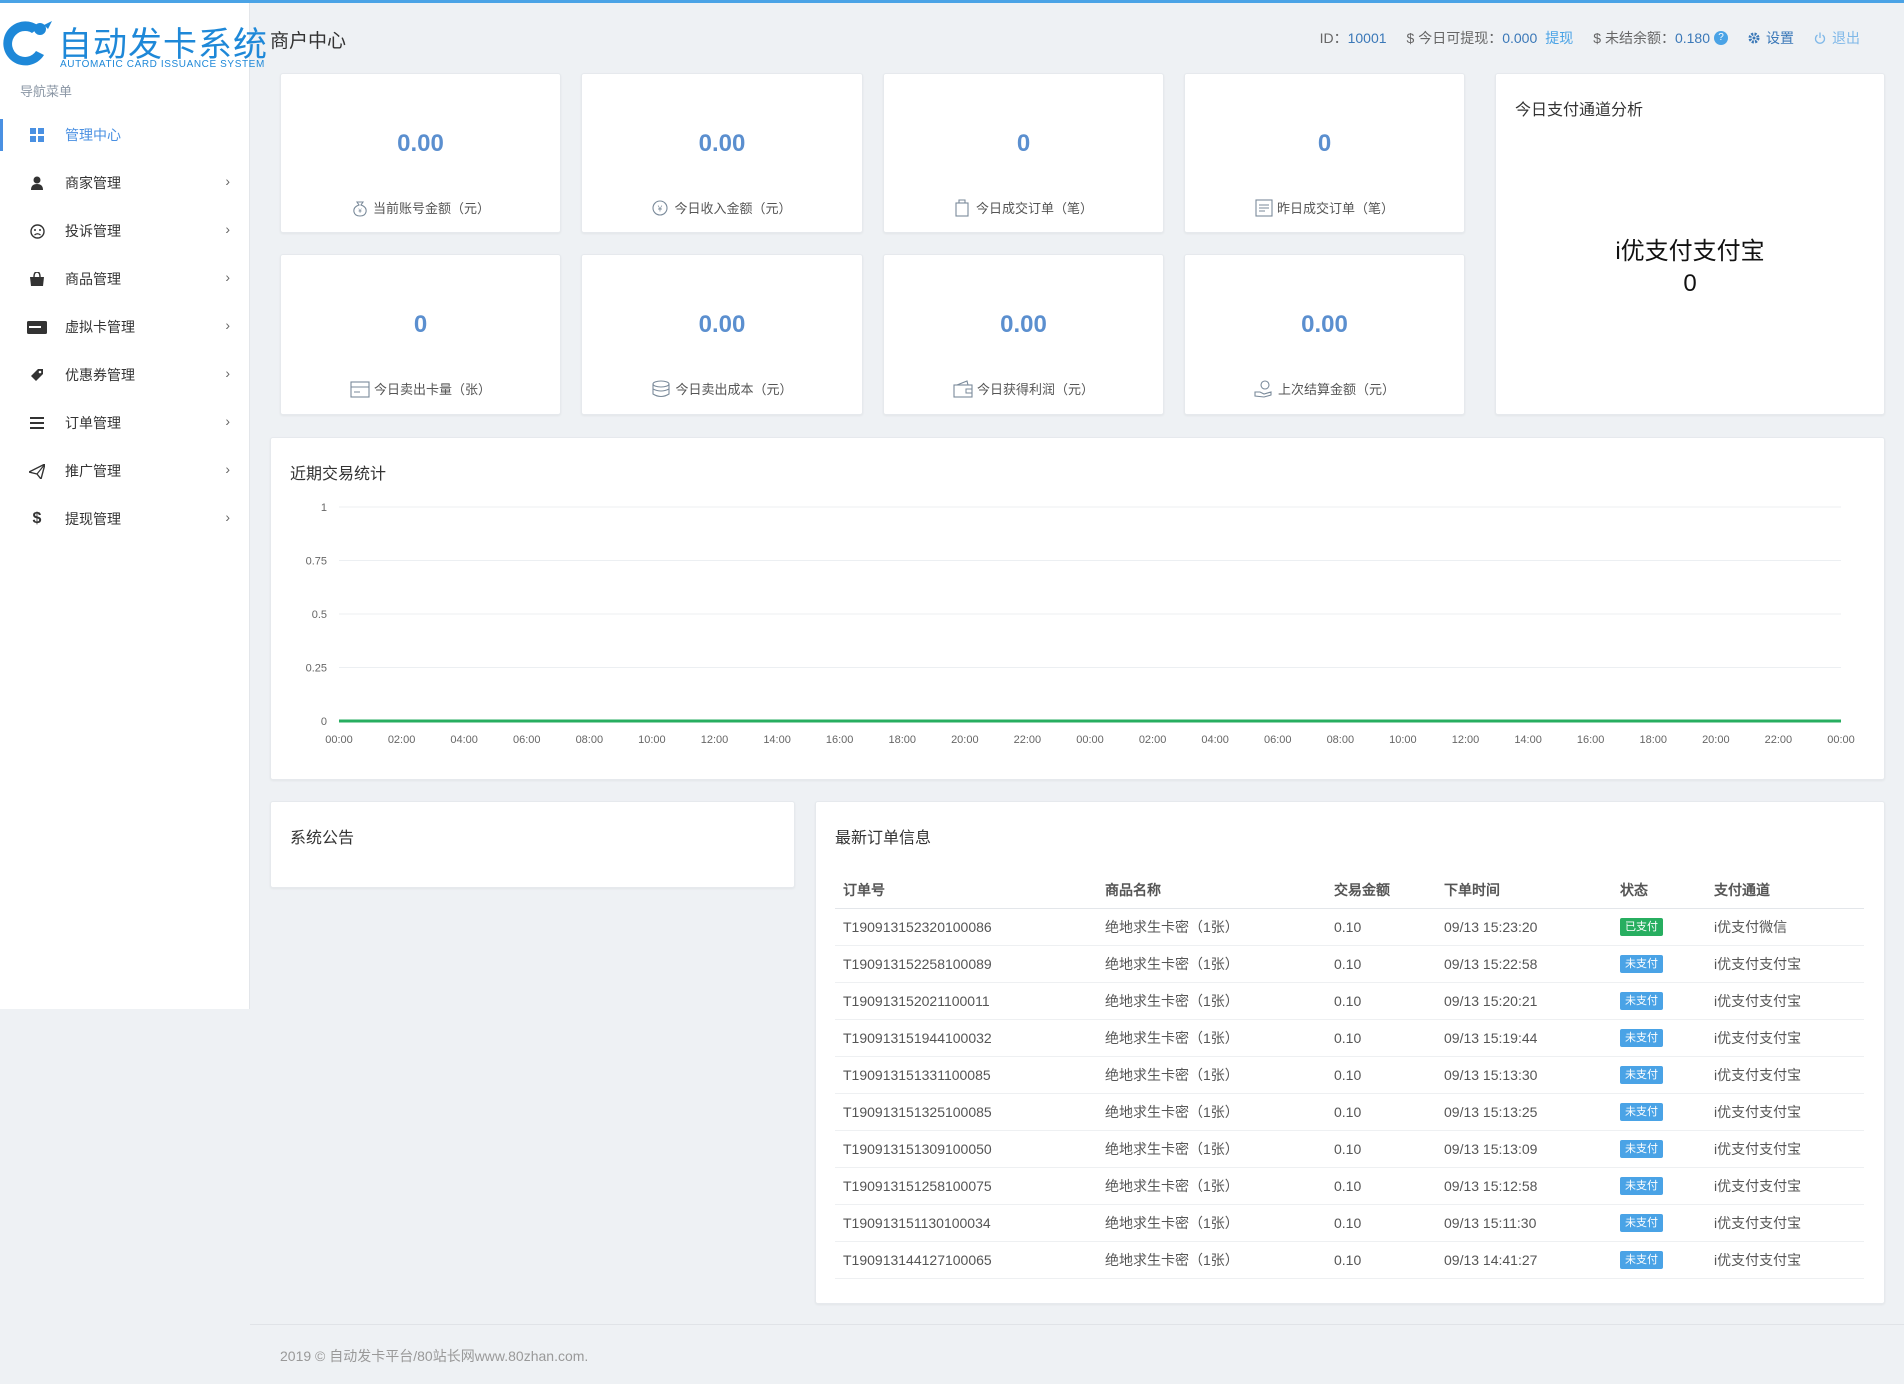 This screenshot has width=1904, height=1384. I want to click on withdraw-link: 提现, so click(1559, 38).